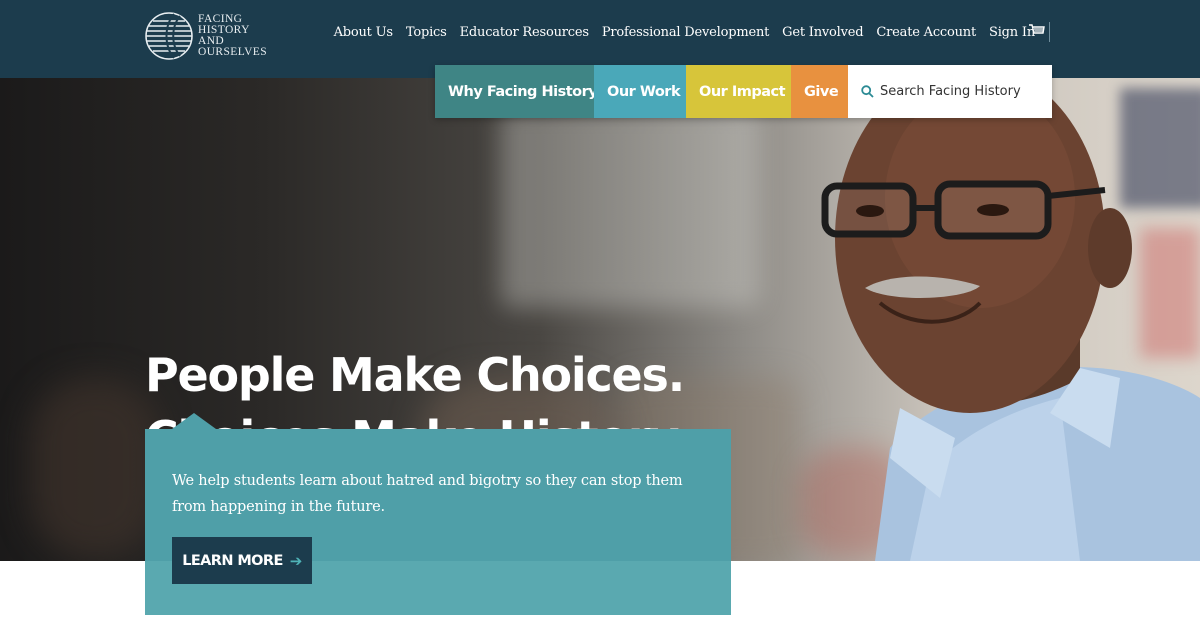 This screenshot has width=1200, height=640. What do you see at coordinates (296, 560) in the screenshot?
I see `arrow-right-icon: ➔` at bounding box center [296, 560].